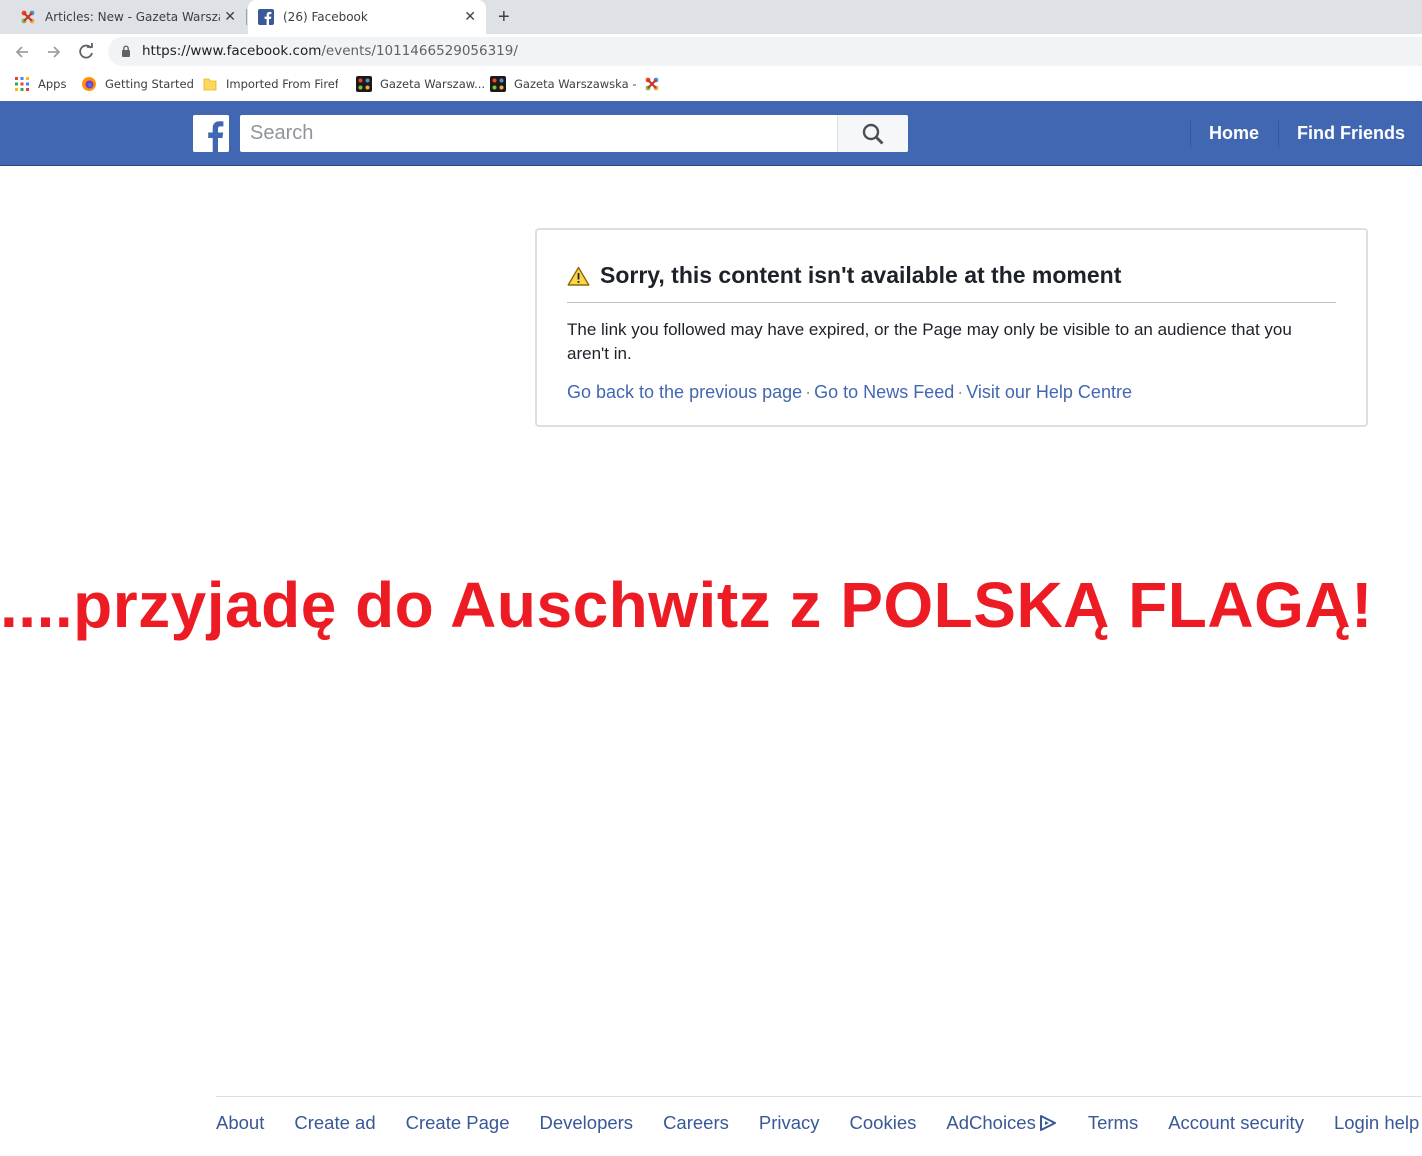  I want to click on search-input, so click(538, 133).